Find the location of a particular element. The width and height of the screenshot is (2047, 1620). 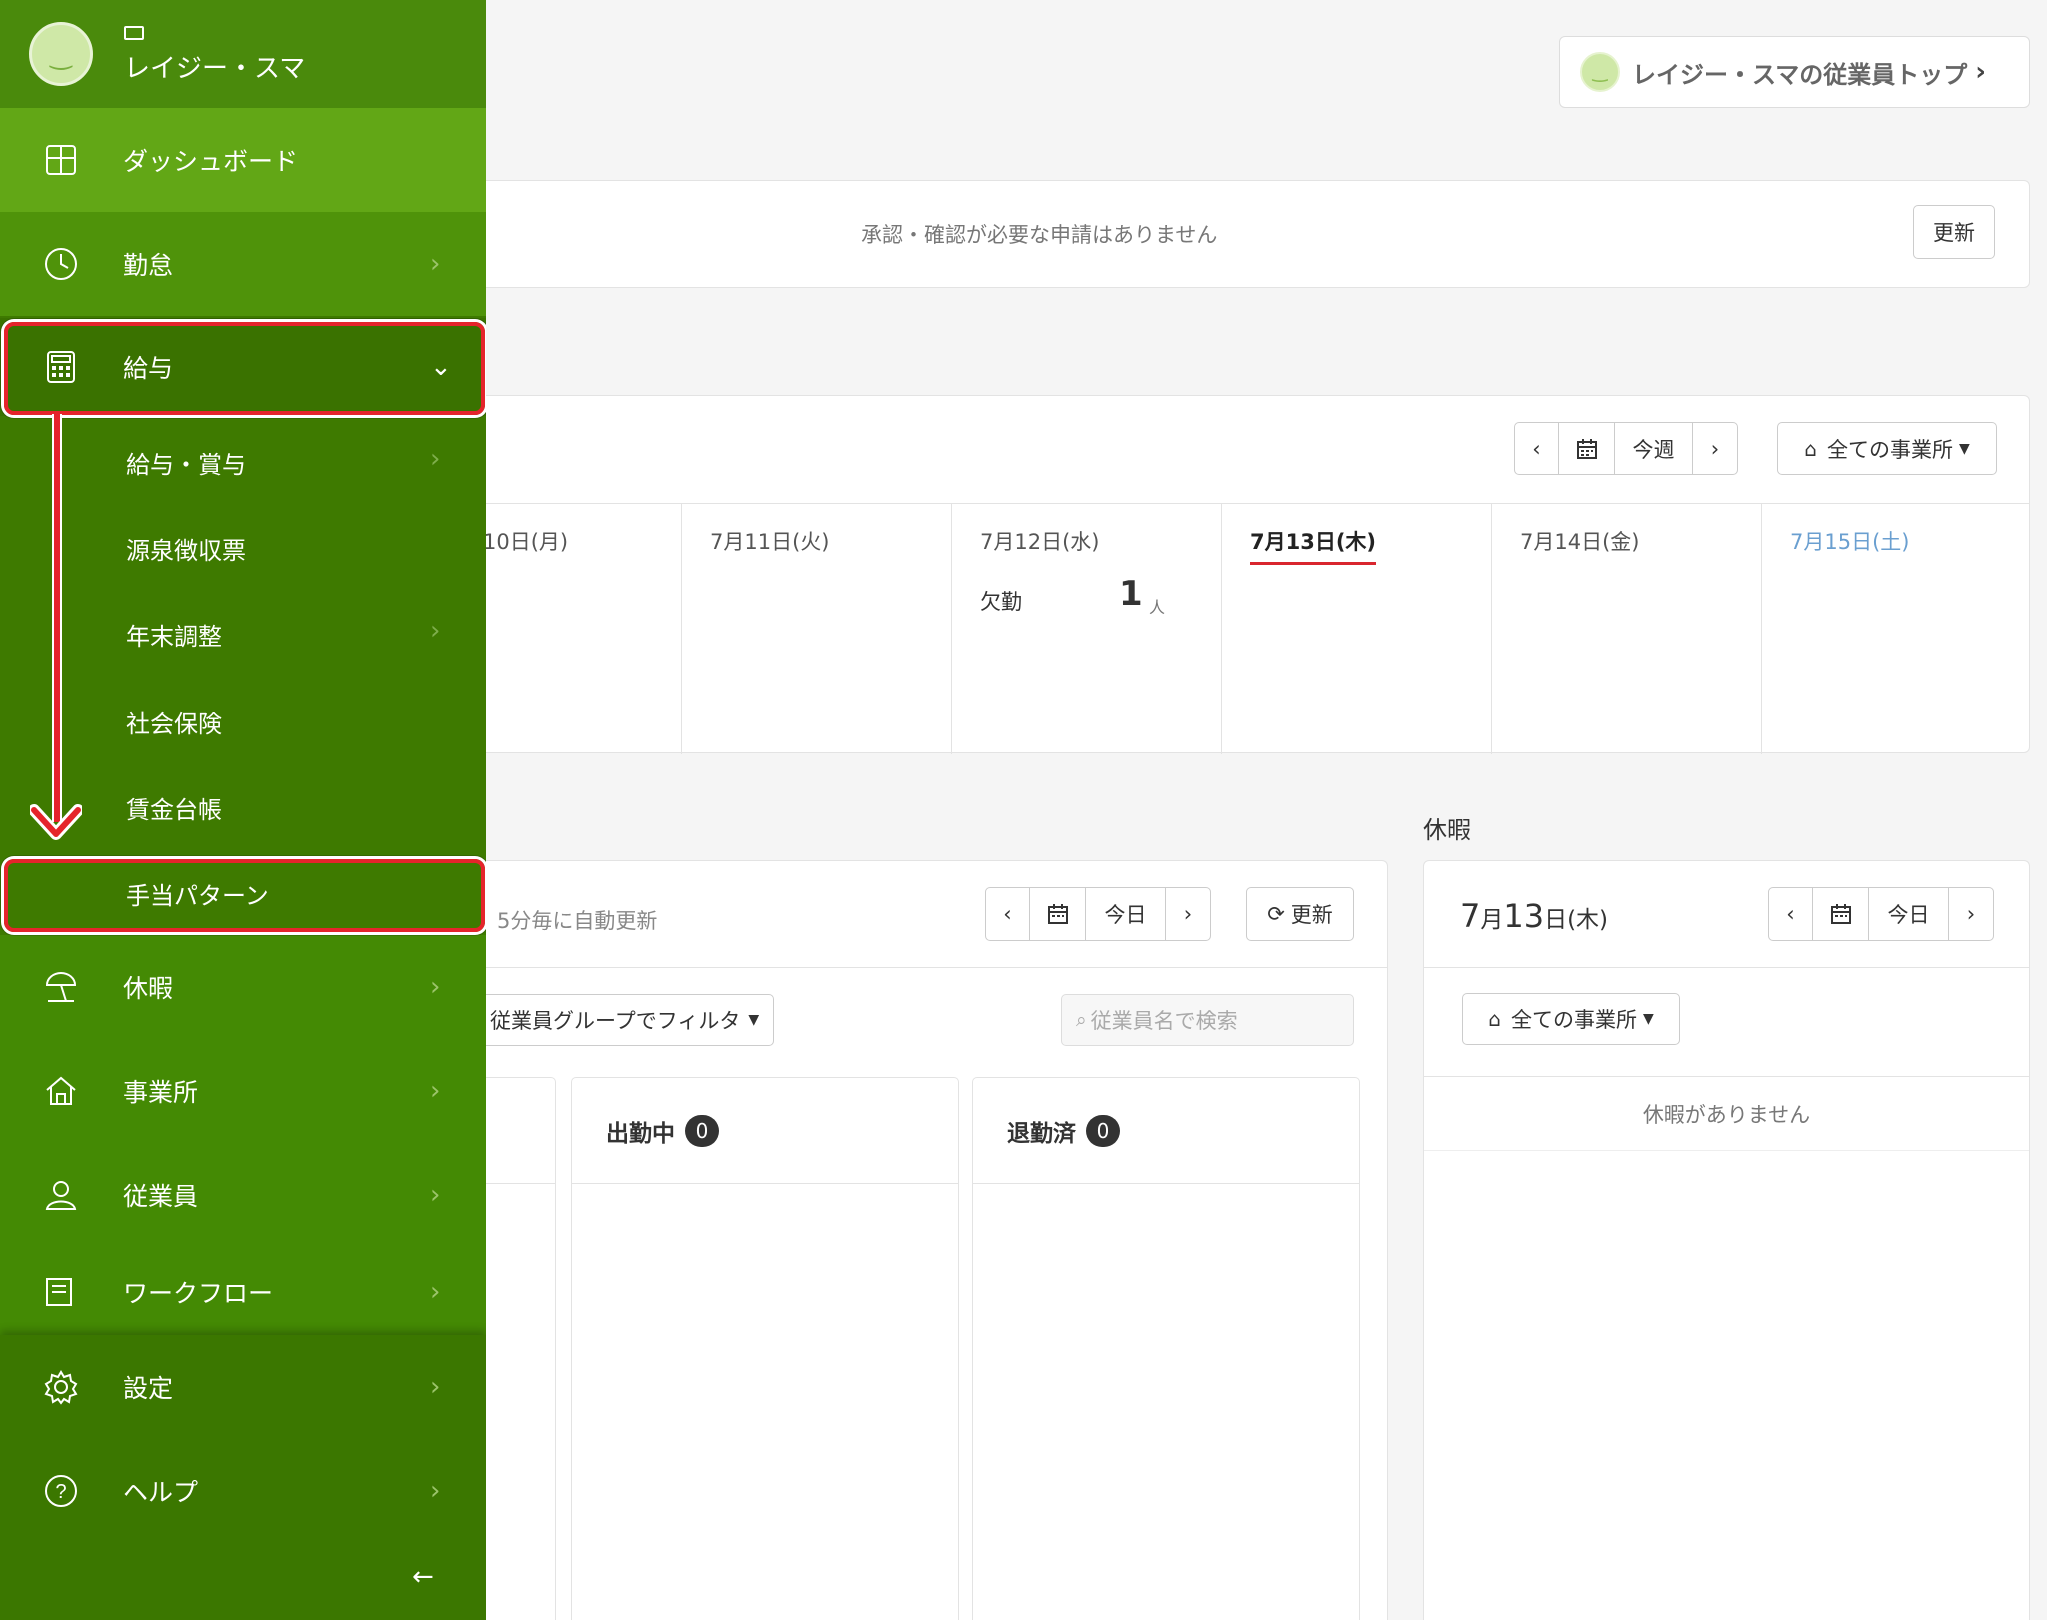

sidebar-item-workflow: ワークフロー › is located at coordinates (243, 1292).